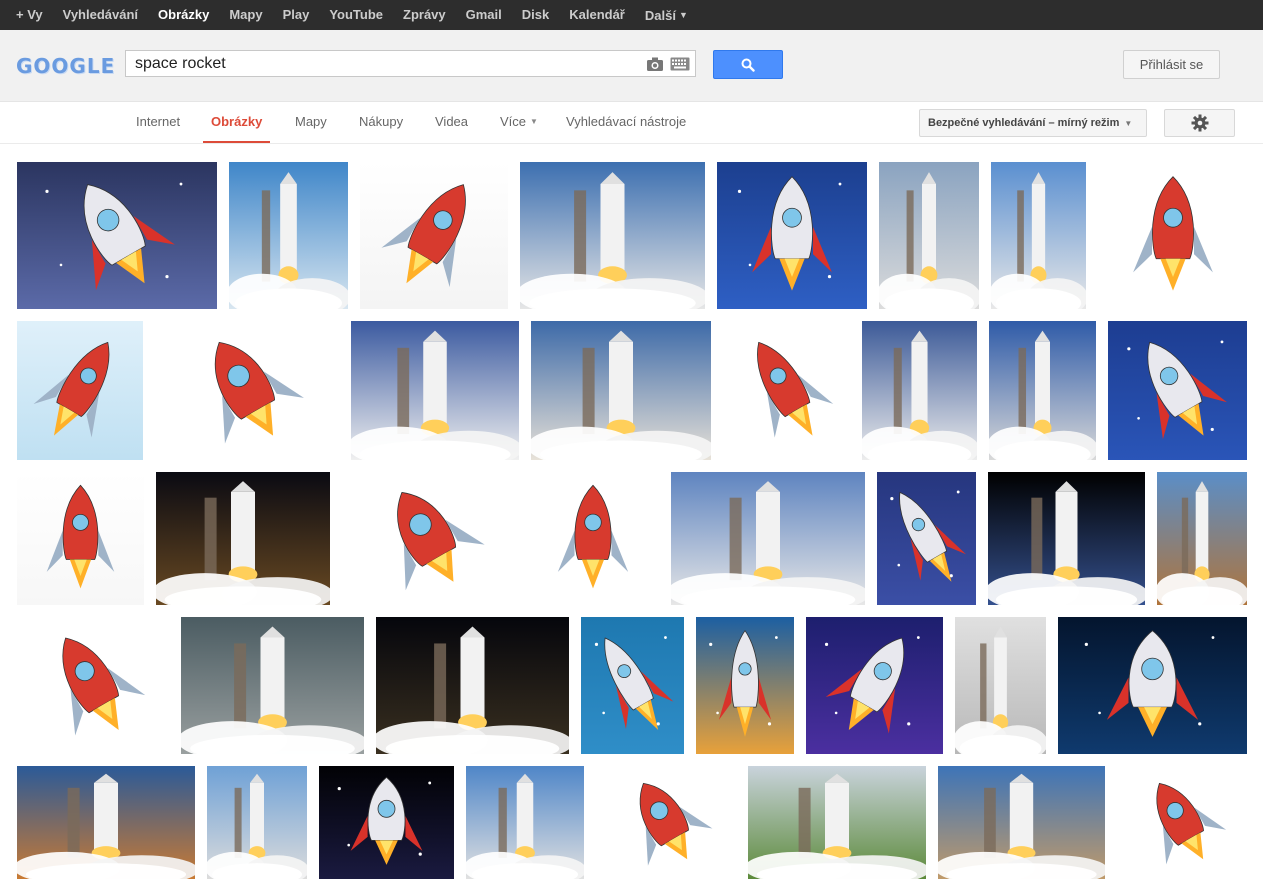  Describe the element at coordinates (311, 122) in the screenshot. I see `tab-maps: Mapy` at that location.